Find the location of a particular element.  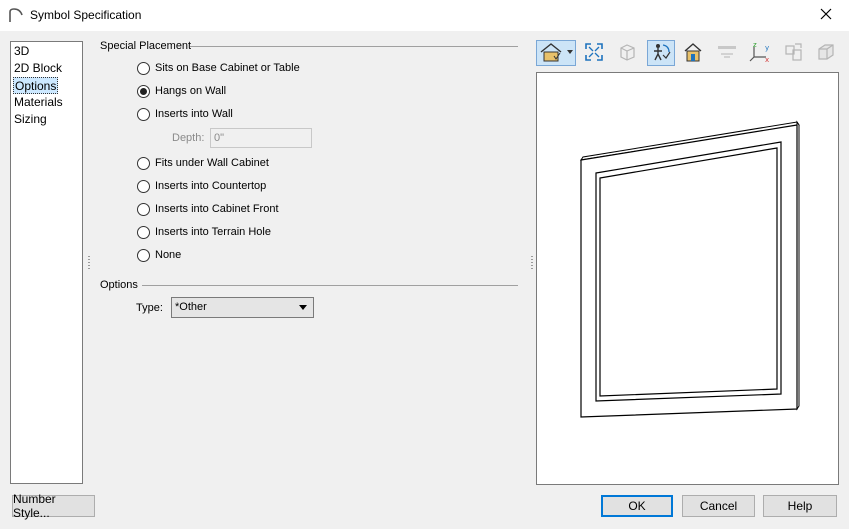

close-button is located at coordinates (826, 15).